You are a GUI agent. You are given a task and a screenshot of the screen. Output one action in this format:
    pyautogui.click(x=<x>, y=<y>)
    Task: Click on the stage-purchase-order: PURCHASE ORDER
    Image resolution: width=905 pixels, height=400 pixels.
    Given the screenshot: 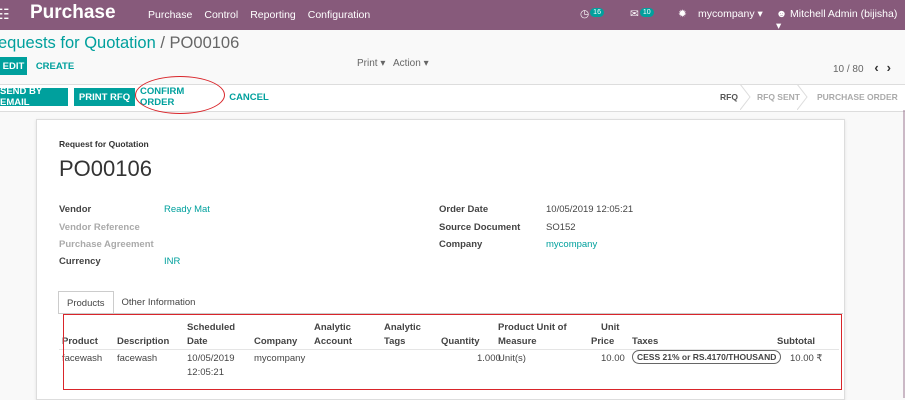 What is the action you would take?
    pyautogui.click(x=857, y=97)
    